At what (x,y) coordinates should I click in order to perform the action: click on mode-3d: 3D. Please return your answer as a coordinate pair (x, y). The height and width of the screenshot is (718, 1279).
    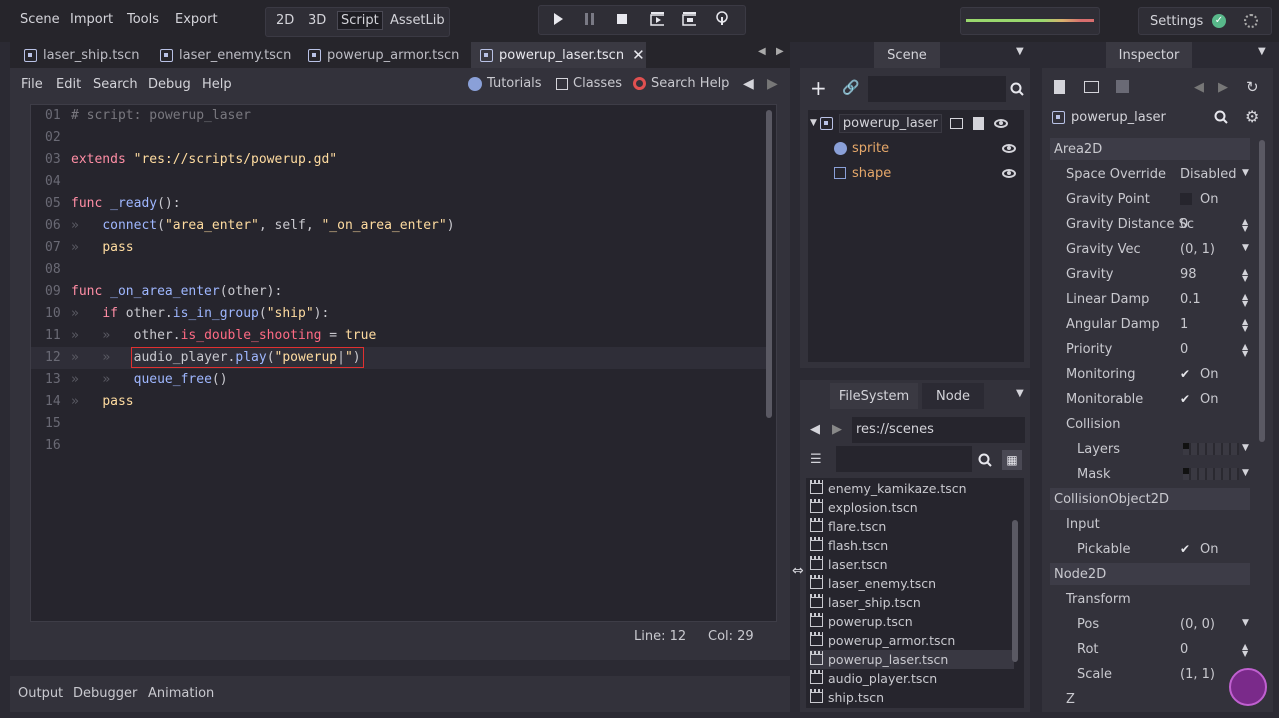
    Looking at the image, I should click on (317, 20).